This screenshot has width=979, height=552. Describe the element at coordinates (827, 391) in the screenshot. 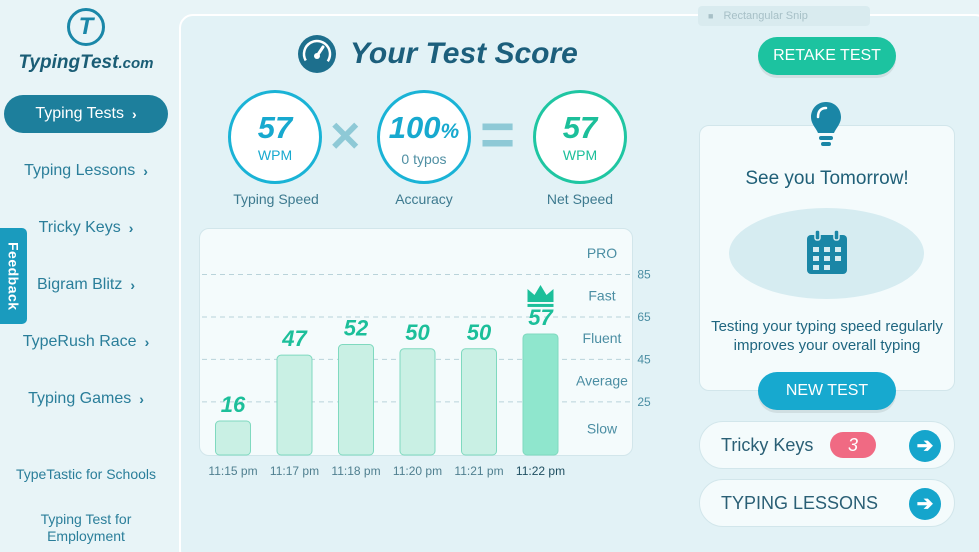

I see `new-test-button: NEW TEST` at that location.